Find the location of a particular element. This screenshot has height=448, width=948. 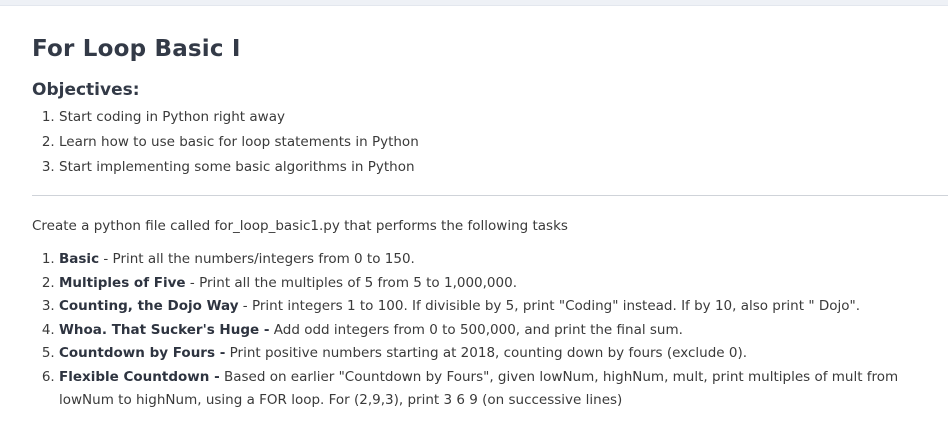

task-name: Multiples of Five is located at coordinates (122, 282).